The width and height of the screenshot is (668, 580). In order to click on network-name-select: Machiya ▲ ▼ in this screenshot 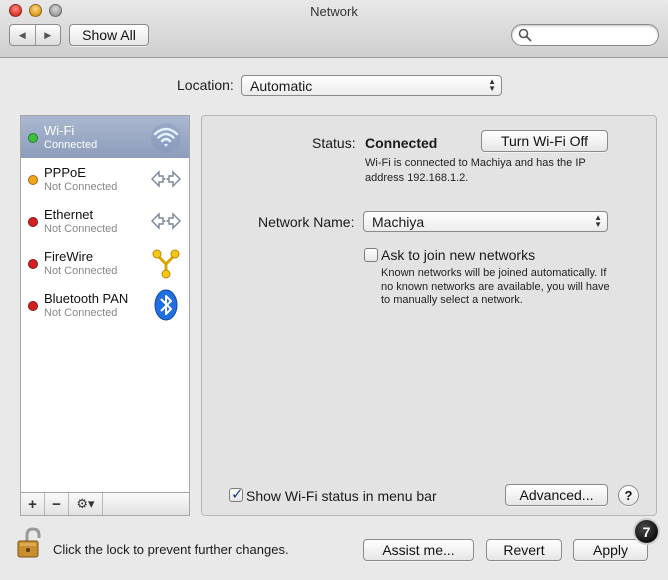, I will do `click(485, 221)`.